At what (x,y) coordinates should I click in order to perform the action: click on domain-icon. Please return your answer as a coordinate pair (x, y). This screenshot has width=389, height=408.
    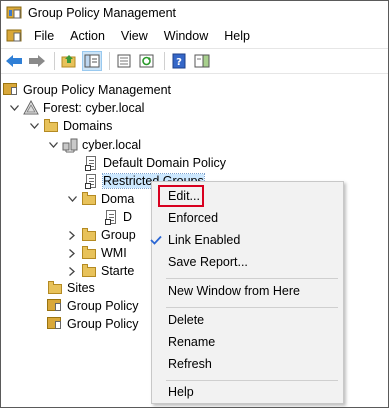
    Looking at the image, I should click on (70, 145).